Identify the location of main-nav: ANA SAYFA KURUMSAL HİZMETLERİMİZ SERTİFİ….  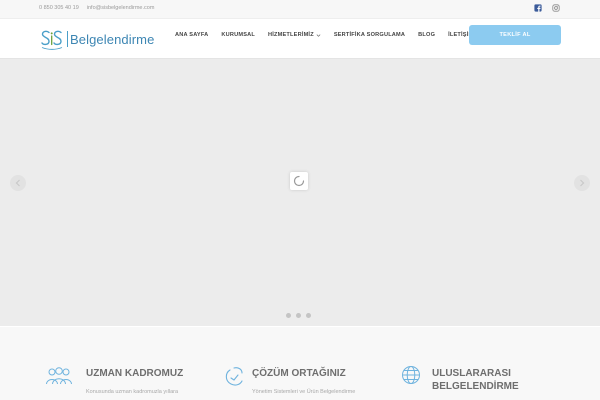
(330, 35).